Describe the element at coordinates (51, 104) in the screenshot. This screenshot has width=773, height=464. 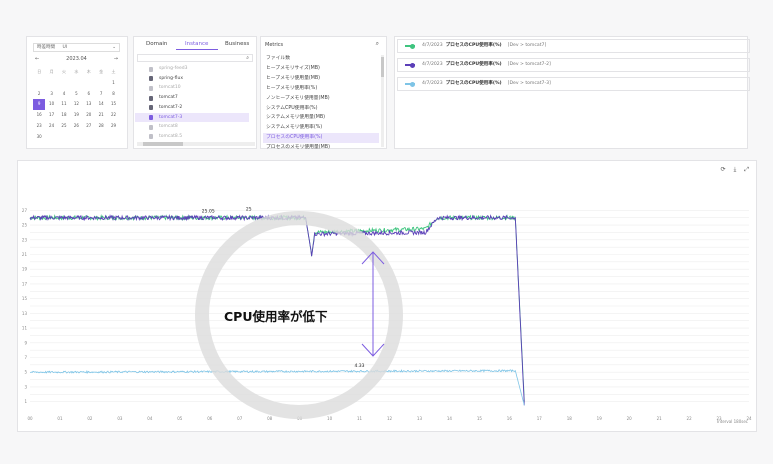
I see `calendar-day: 10` at that location.